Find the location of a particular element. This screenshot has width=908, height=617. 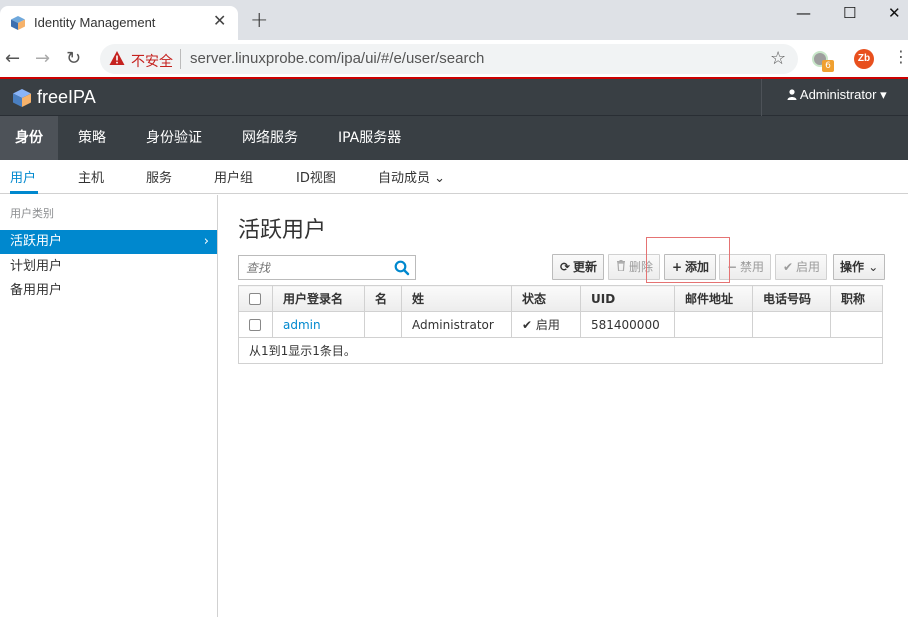

sidebar-item-label: 计划用户 is located at coordinates (36, 266).